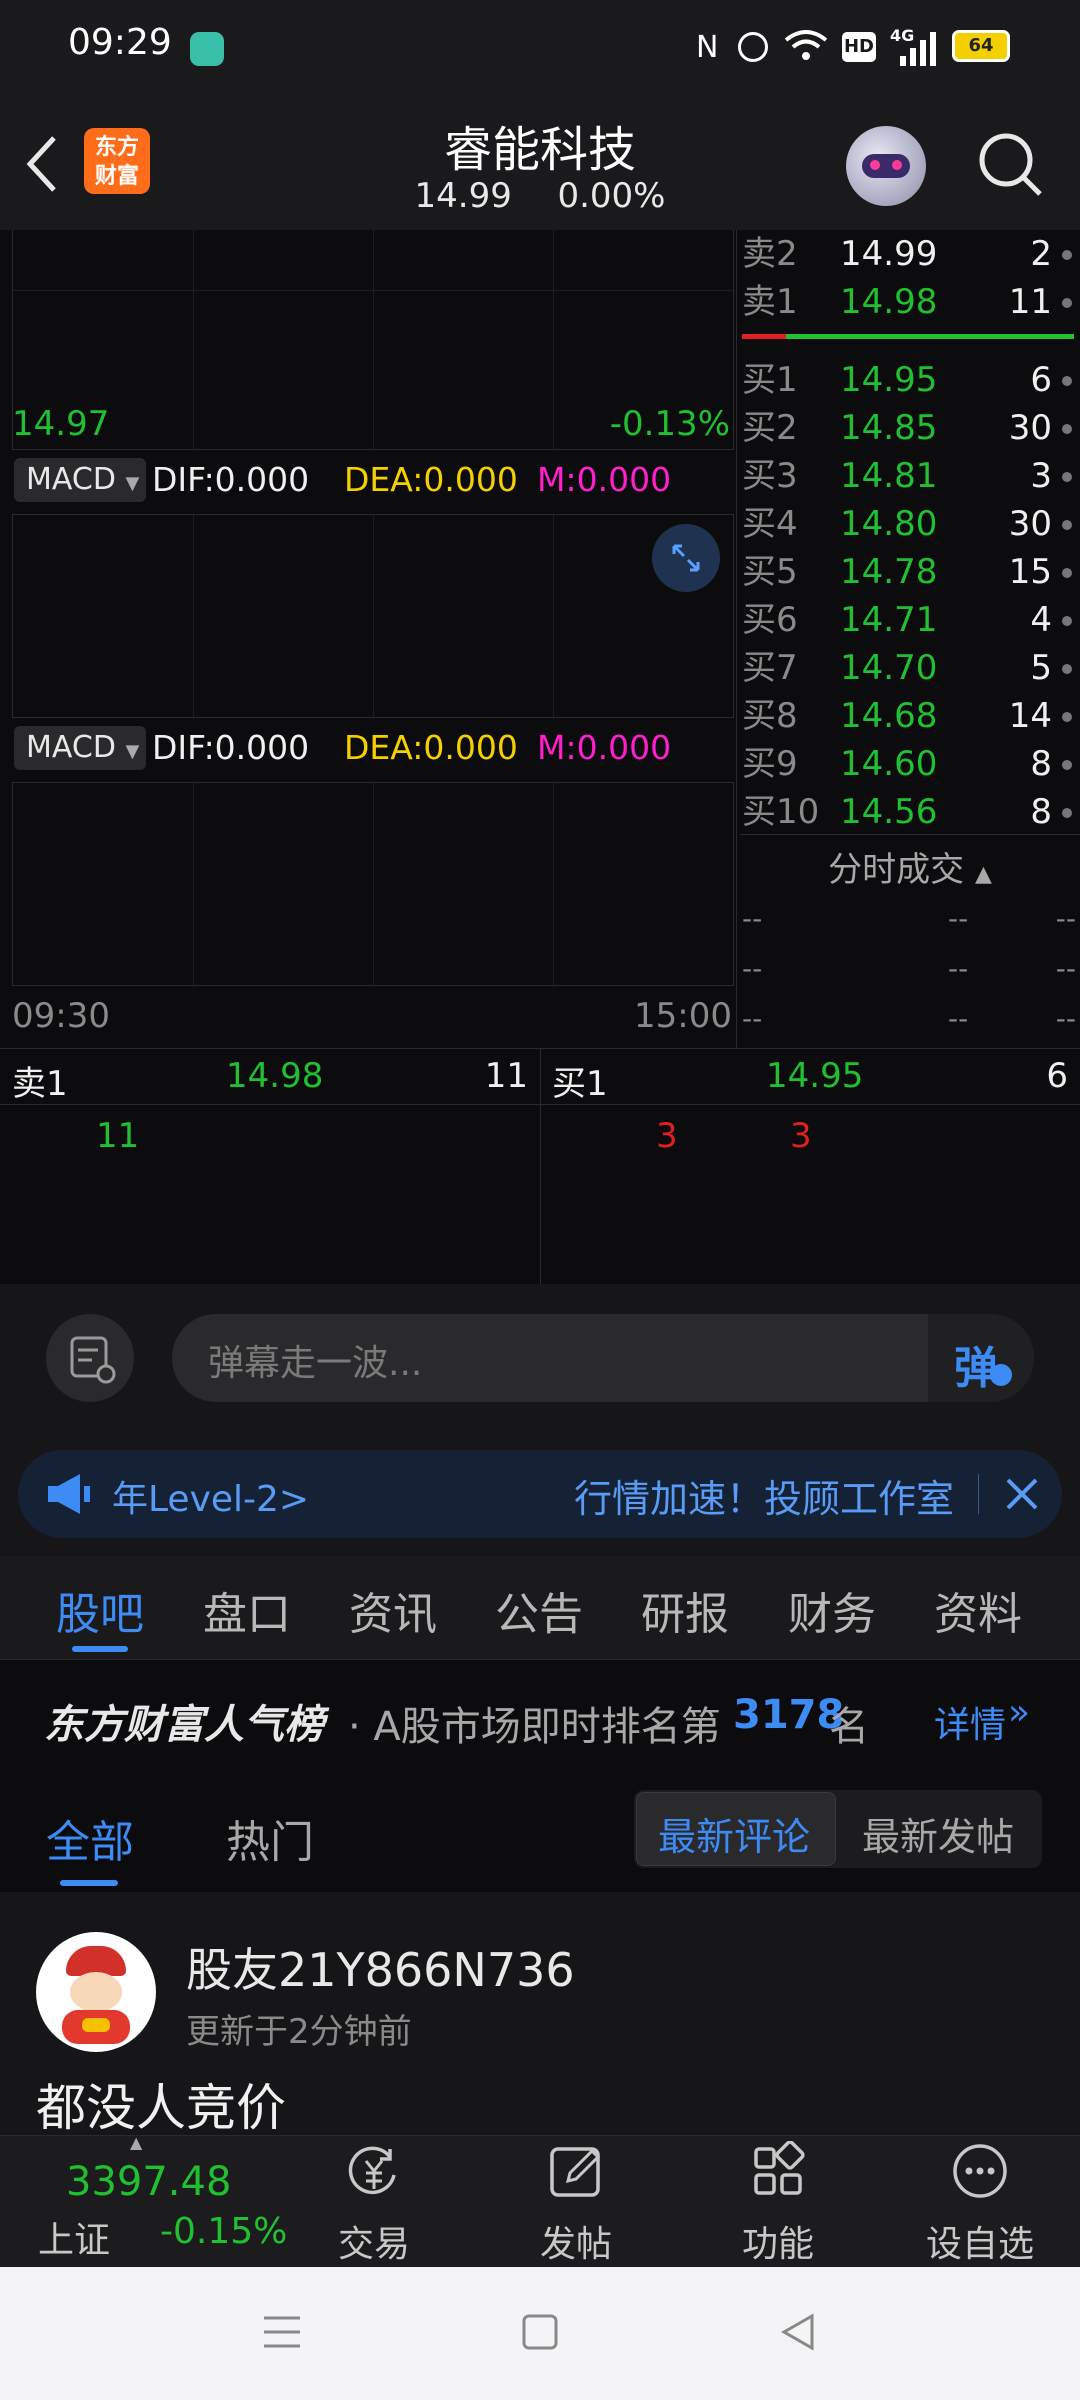 This screenshot has width=1080, height=2400. I want to click on bid-ask-ratio-bar, so click(908, 336).